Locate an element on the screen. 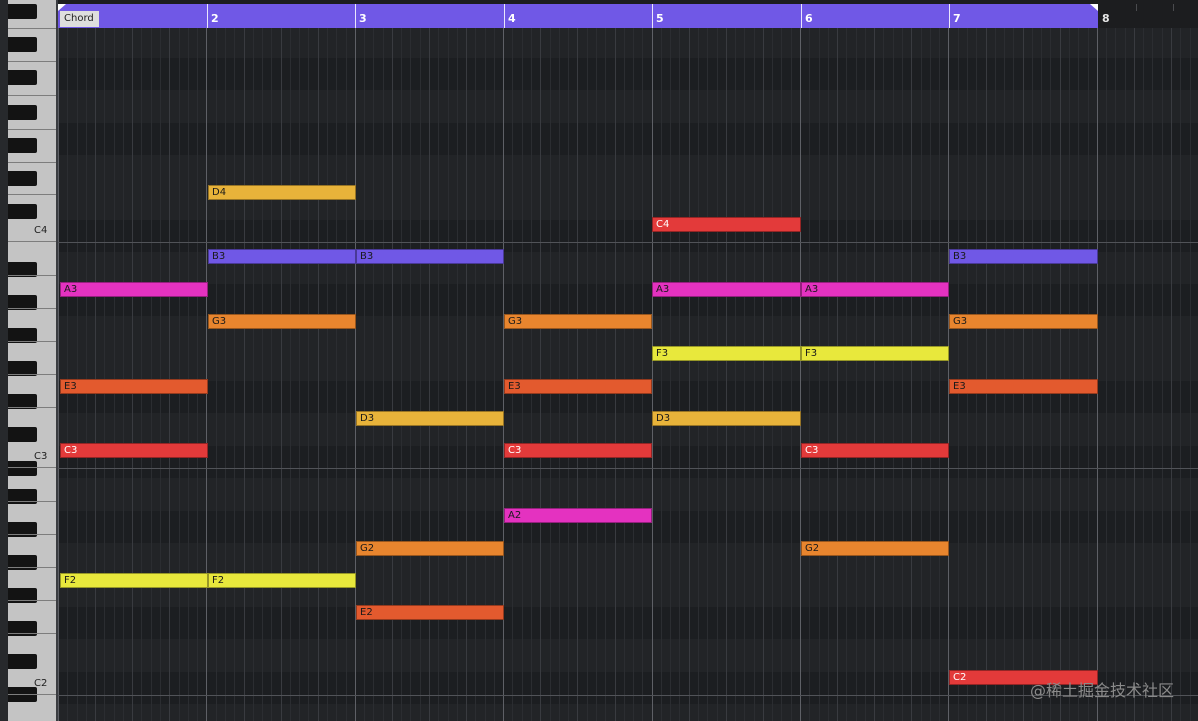  right-locator-marker is located at coordinates (1094, 7).